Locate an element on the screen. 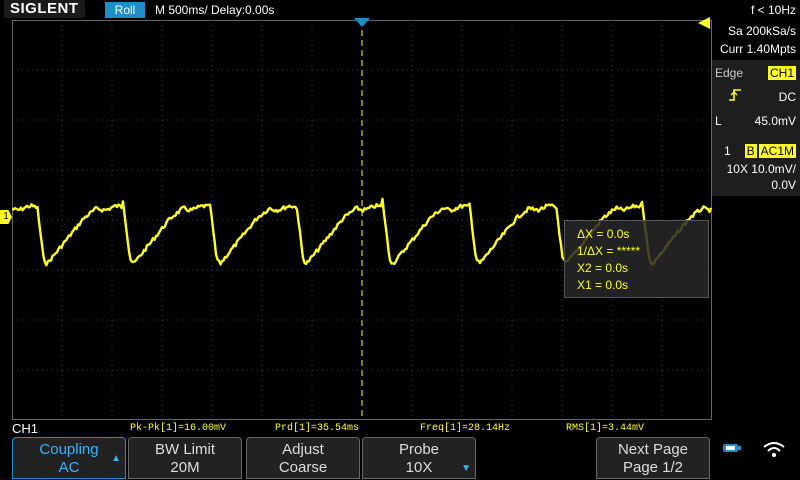 This screenshot has width=800, height=480. channel-bw-coupling-wrapper: B AC1M is located at coordinates (756, 151).